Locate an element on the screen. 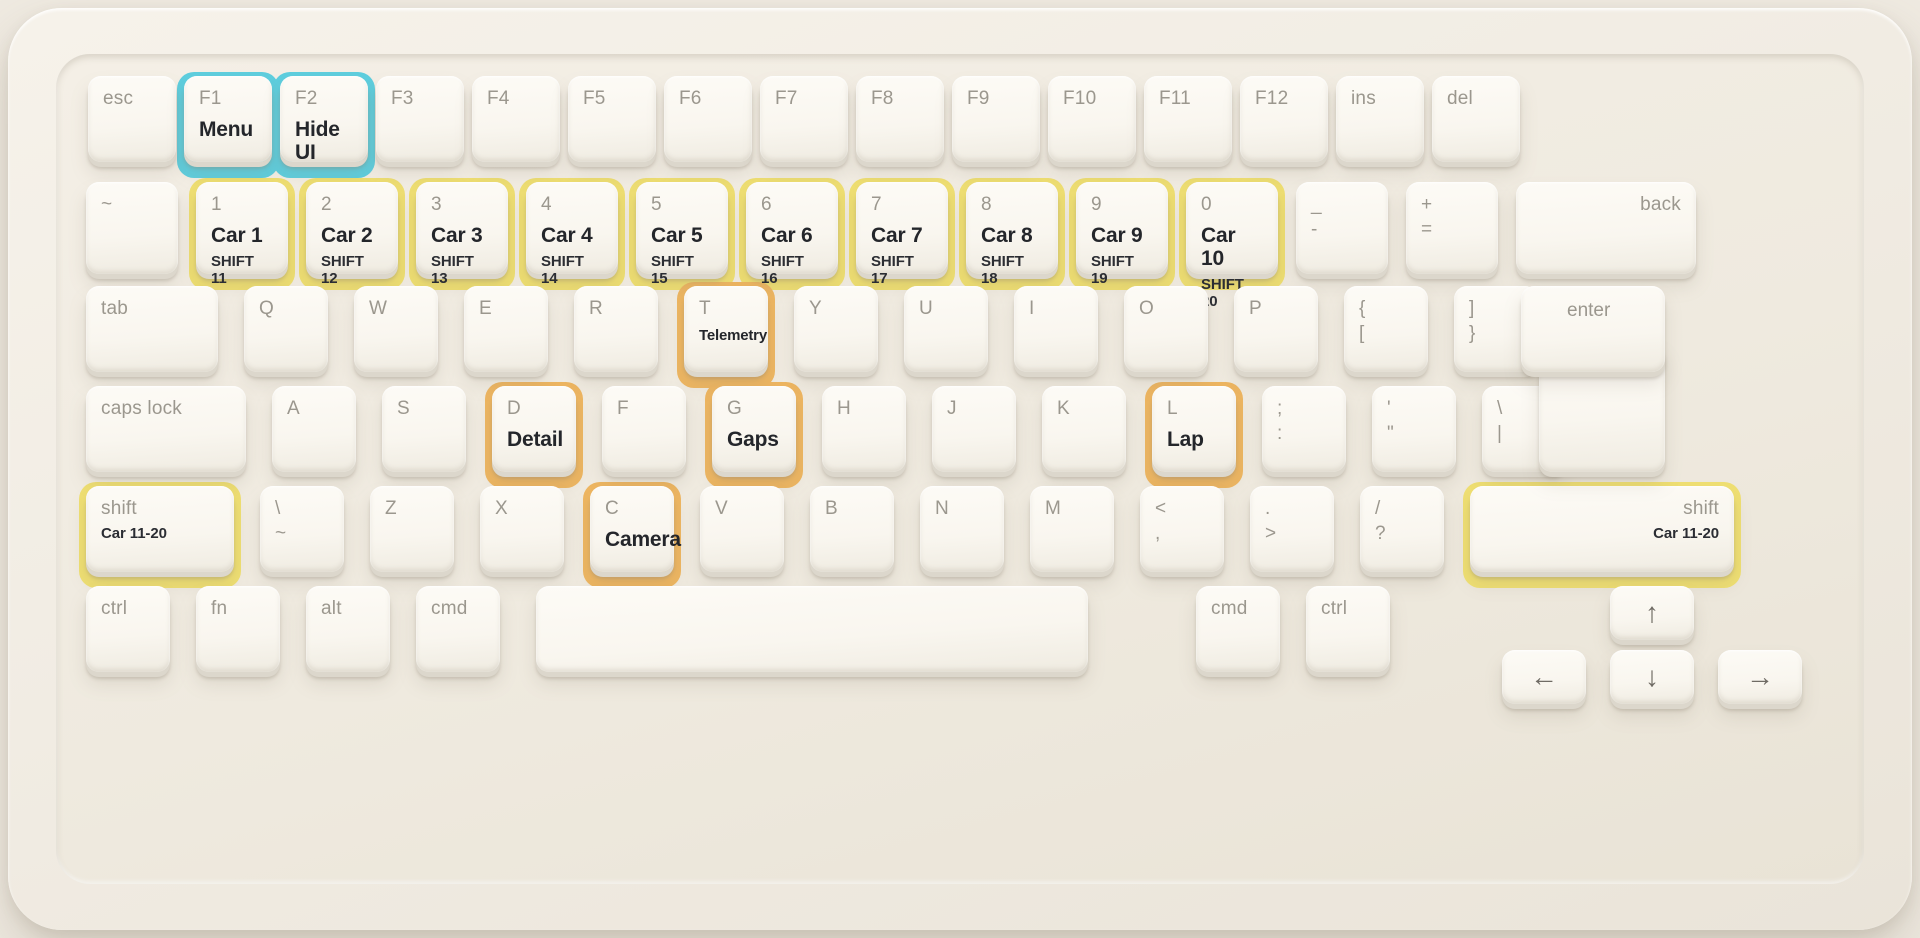 Image resolution: width=1920 pixels, height=938 pixels. key-action-label: Detail is located at coordinates (535, 439).